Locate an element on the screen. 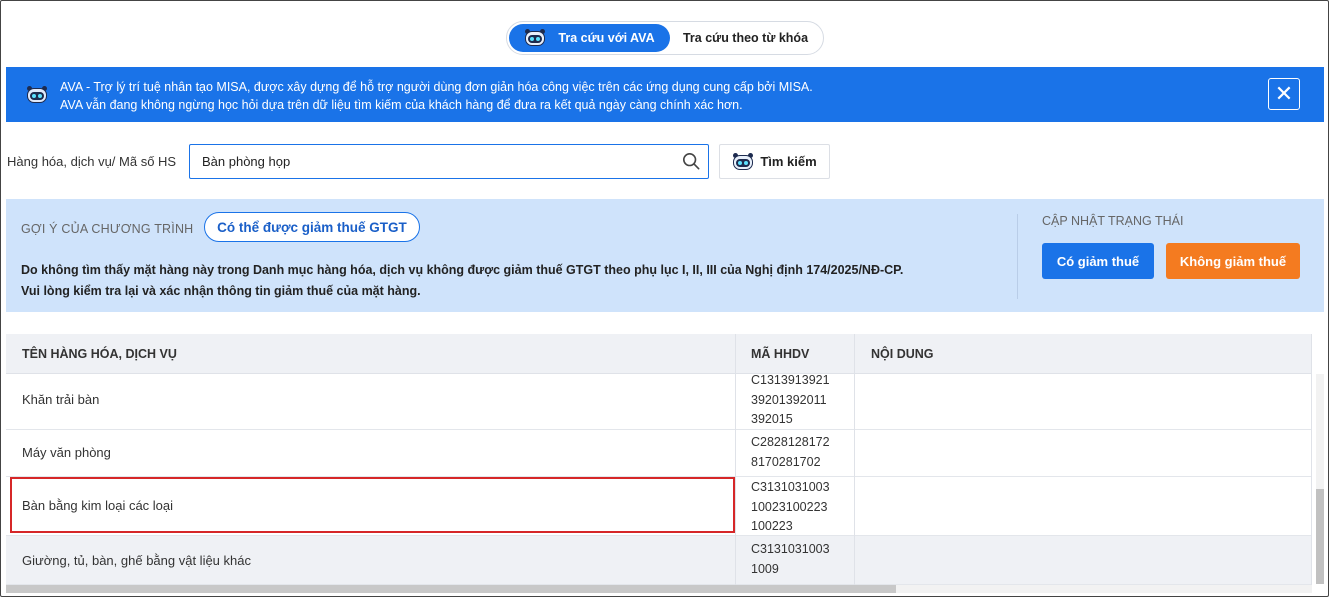  column-header-content: NỘI DUNG is located at coordinates (894, 354).